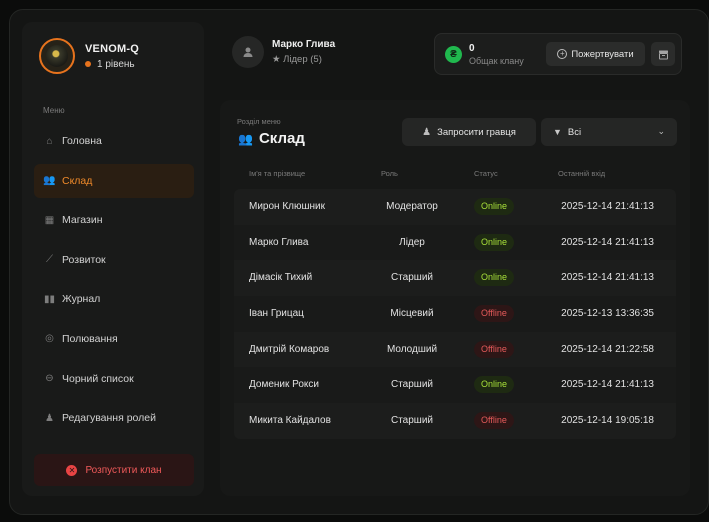 The image size is (709, 522). I want to click on sidebar-item-label: Полювання, so click(90, 338).